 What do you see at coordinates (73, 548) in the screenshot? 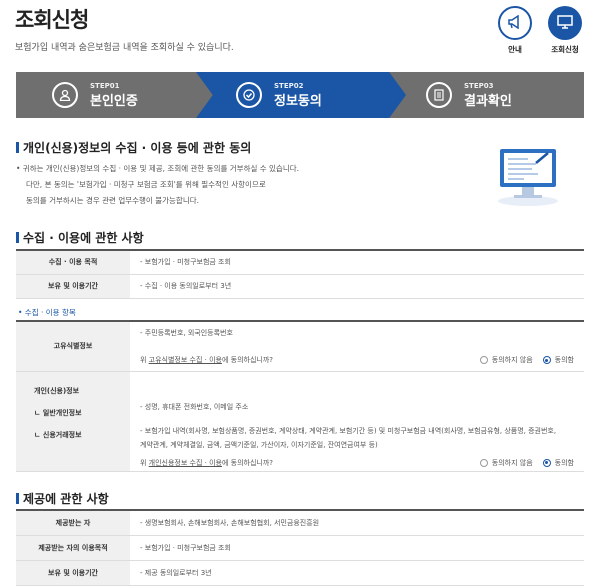
I see `row-header: 제공받는 자의 이용목적` at bounding box center [73, 548].